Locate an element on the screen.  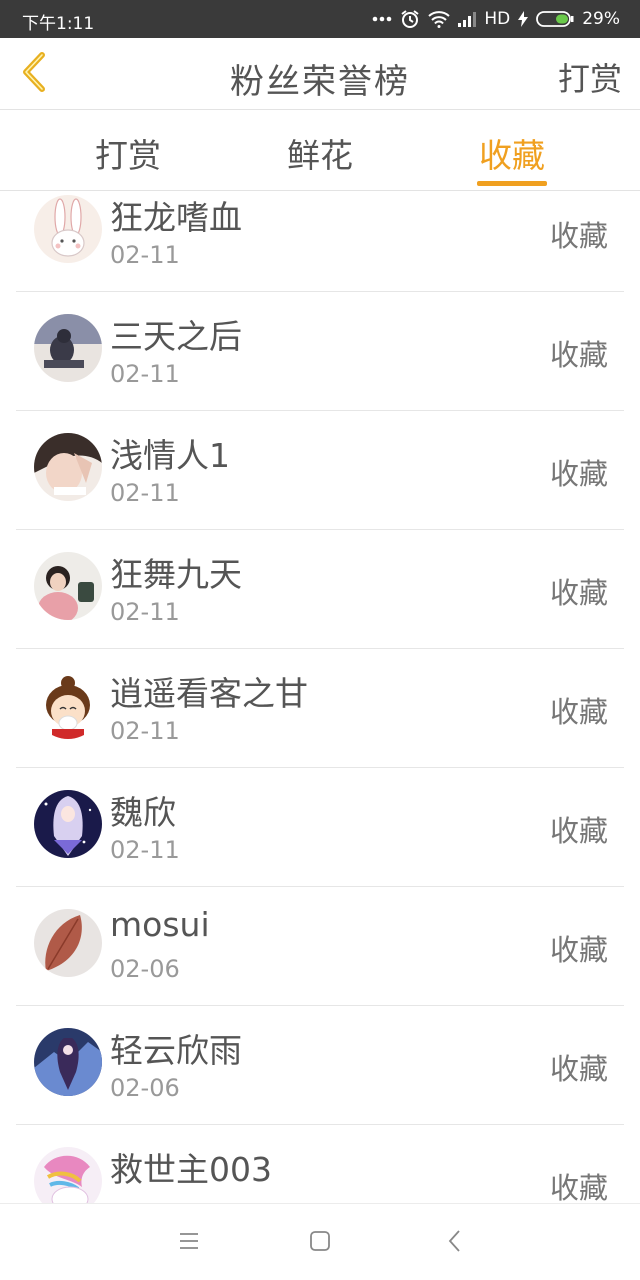
fan-name: 狂舞九天 is located at coordinates (176, 574).